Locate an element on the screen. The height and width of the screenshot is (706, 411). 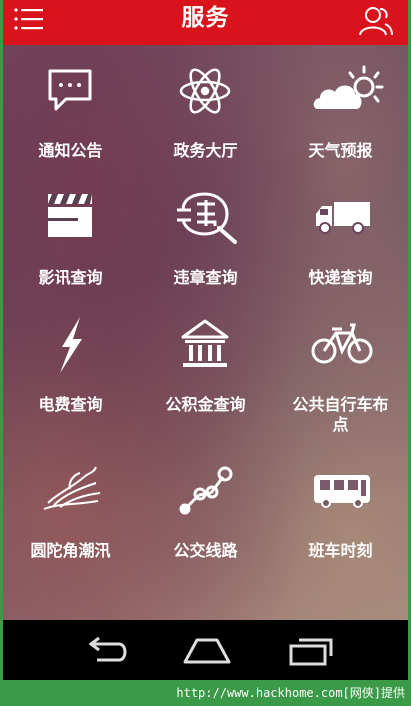
service-label: 通知公告 is located at coordinates (70, 150).